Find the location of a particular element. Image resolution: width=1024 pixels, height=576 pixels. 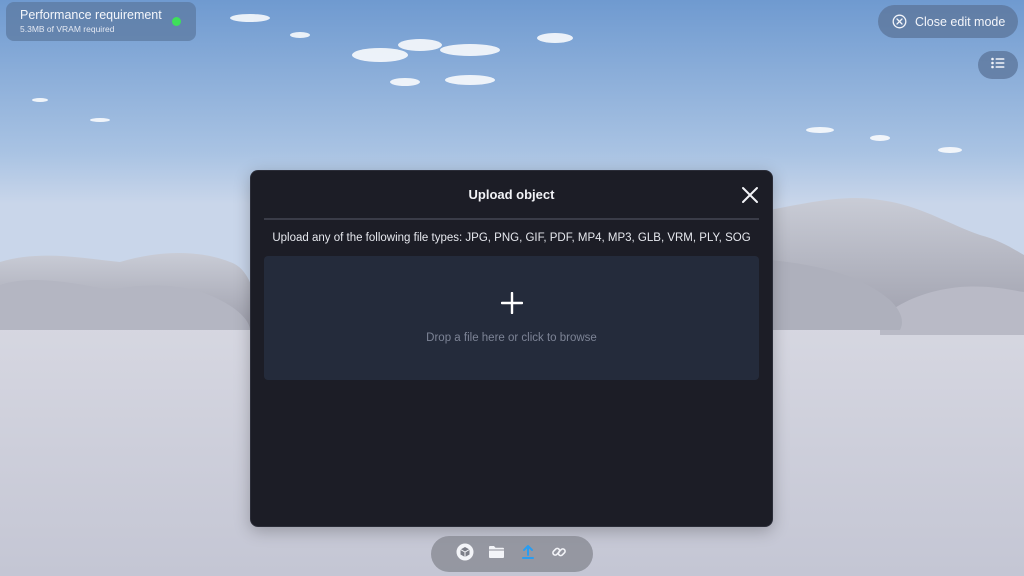

link-button is located at coordinates (559, 554).